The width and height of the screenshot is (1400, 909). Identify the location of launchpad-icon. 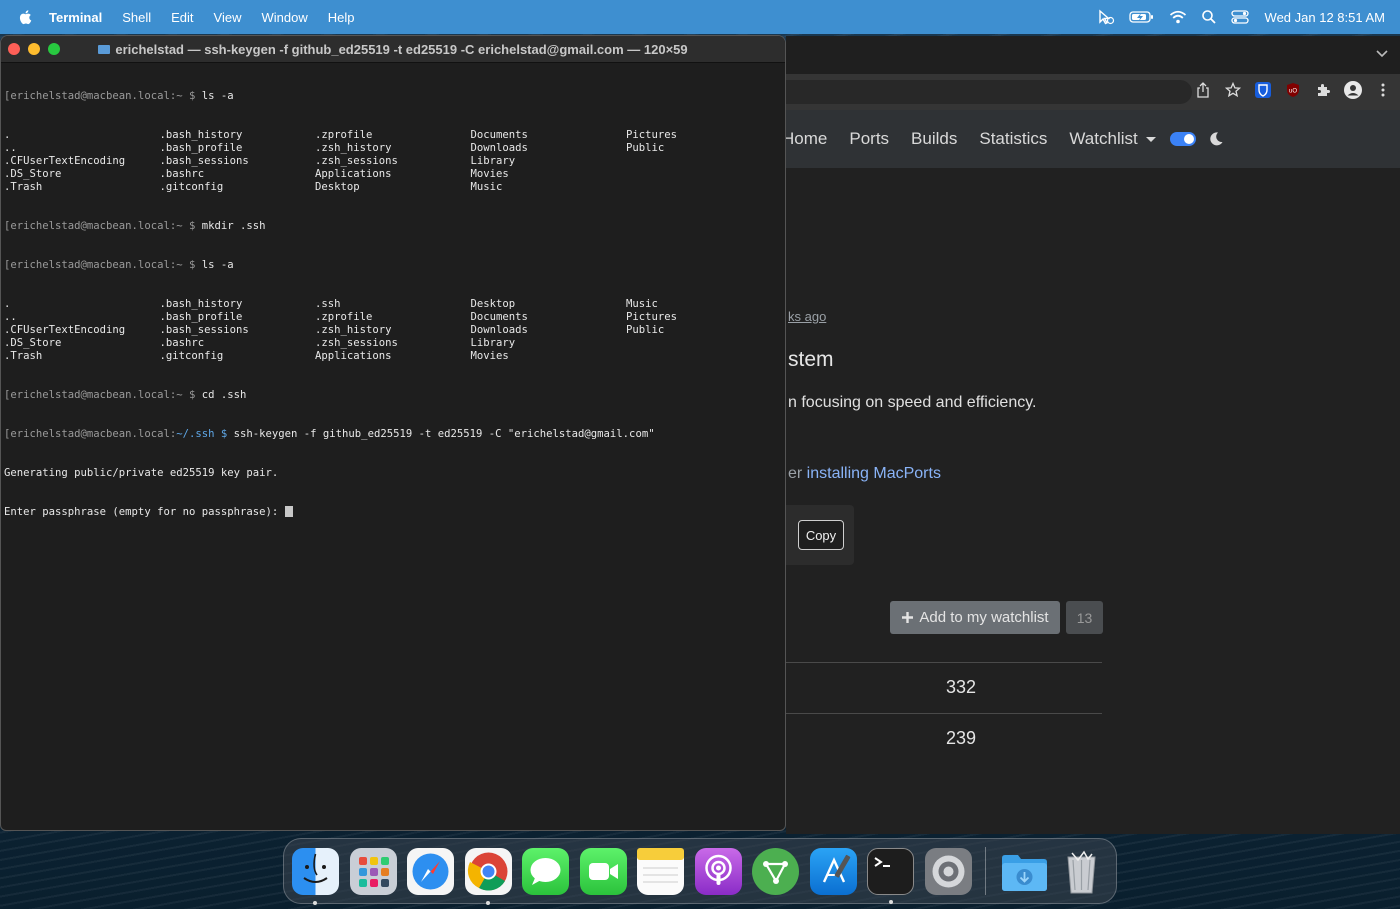
(373, 871).